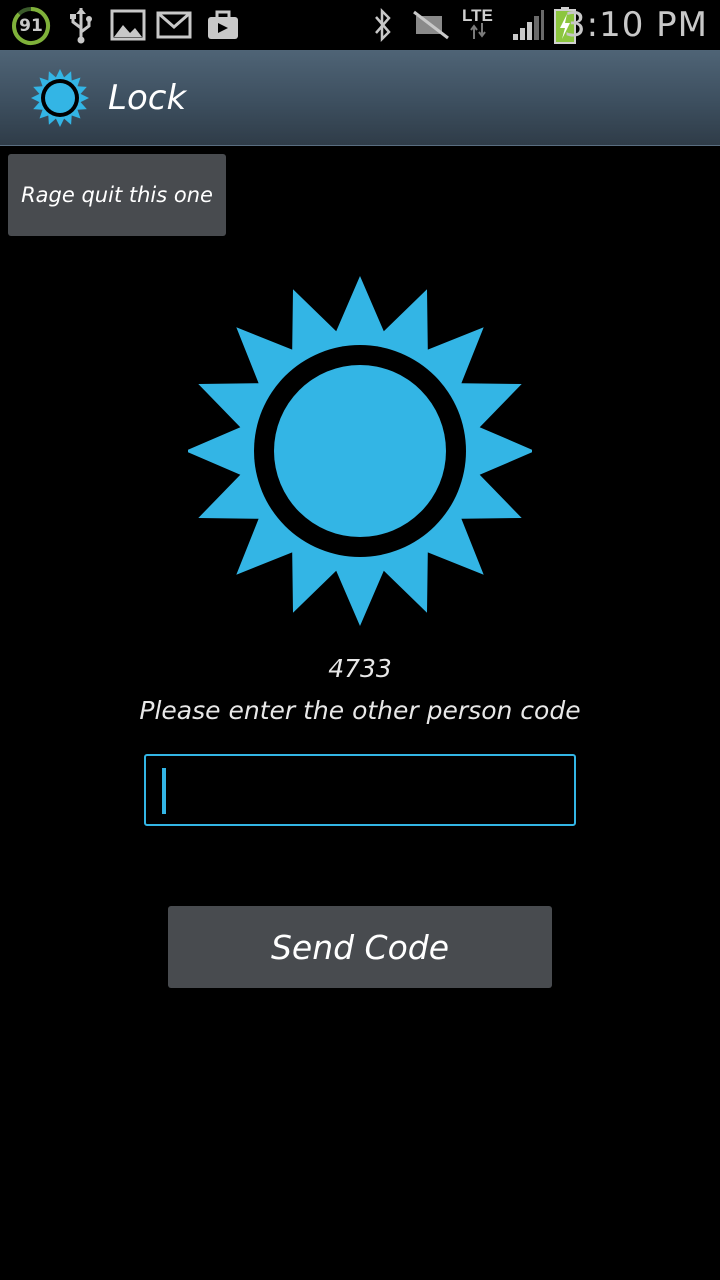  What do you see at coordinates (383, 25) in the screenshot?
I see `bluetooth-icon` at bounding box center [383, 25].